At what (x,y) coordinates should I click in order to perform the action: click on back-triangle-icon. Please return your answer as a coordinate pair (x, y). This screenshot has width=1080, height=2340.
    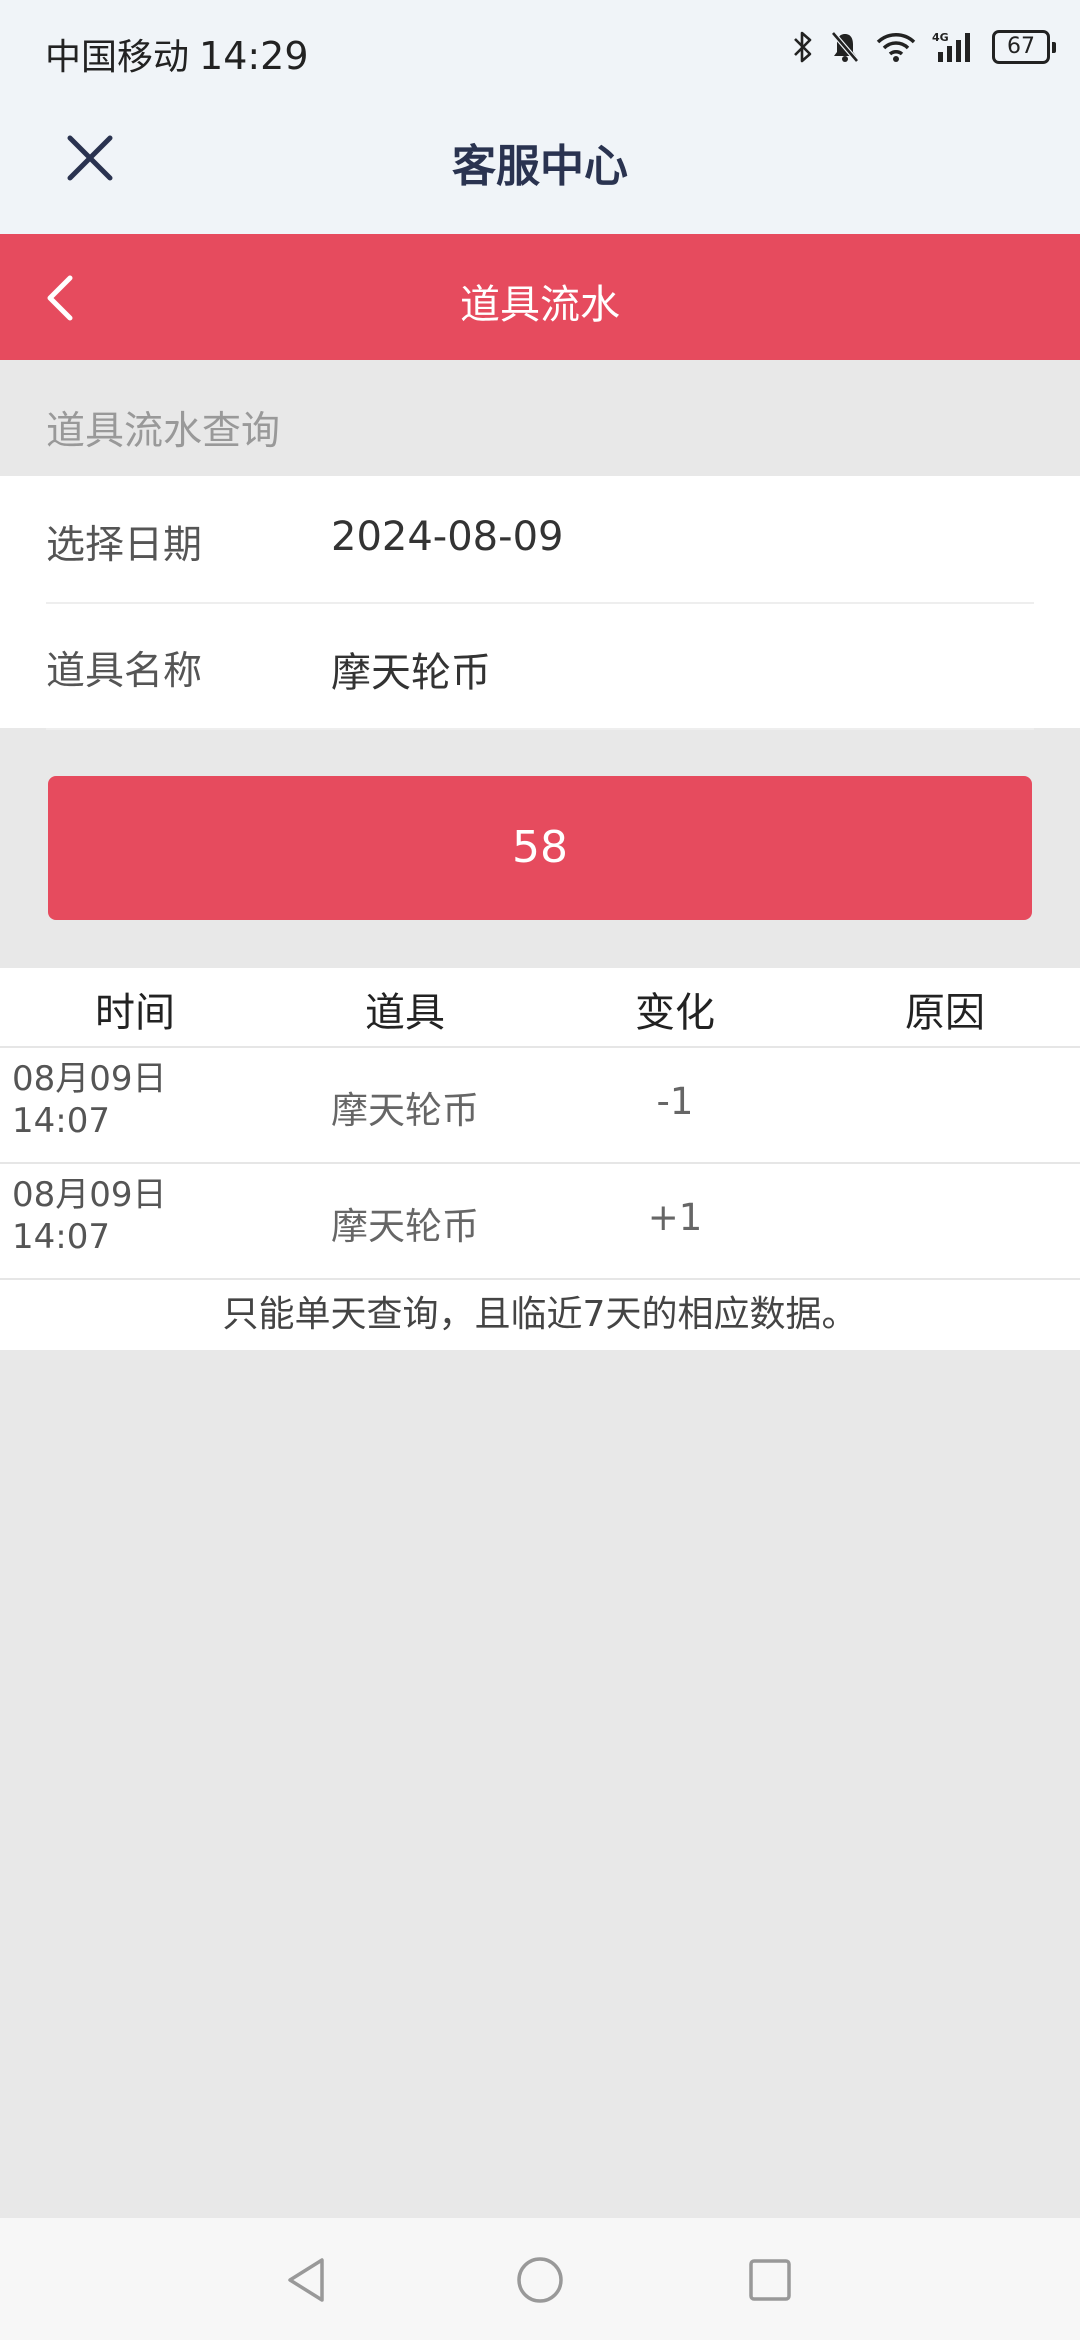
    Looking at the image, I should click on (308, 2280).